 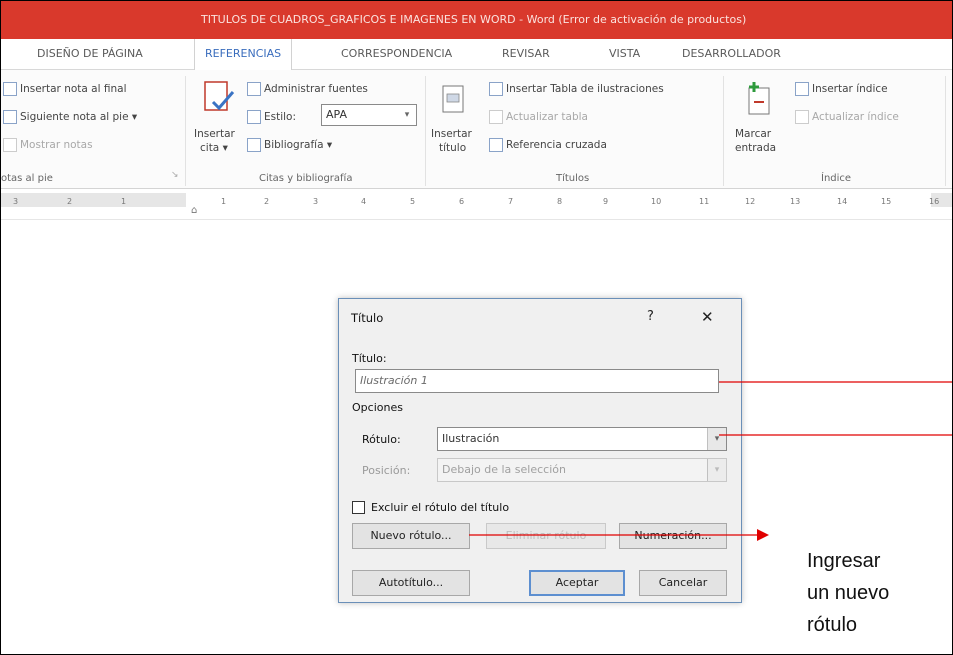 What do you see at coordinates (844, 561) in the screenshot?
I see `annotation-line-1: Ingresar` at bounding box center [844, 561].